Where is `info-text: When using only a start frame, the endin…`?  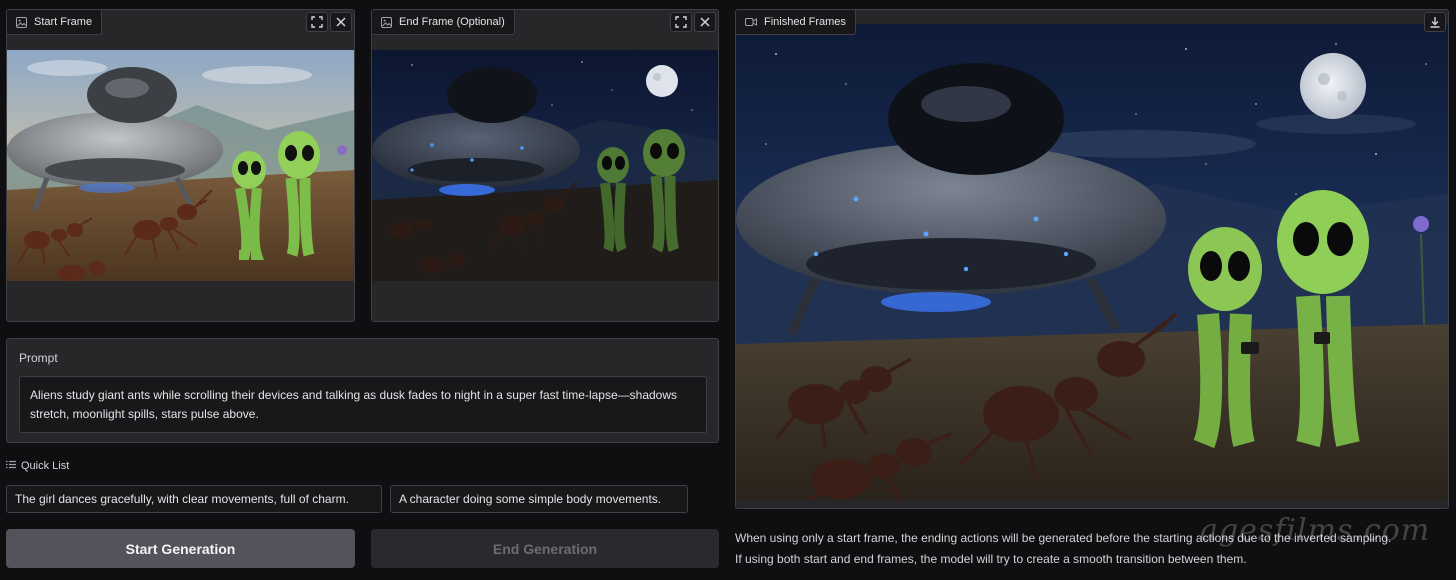 info-text: When using only a start frame, the endin… is located at coordinates (1092, 549).